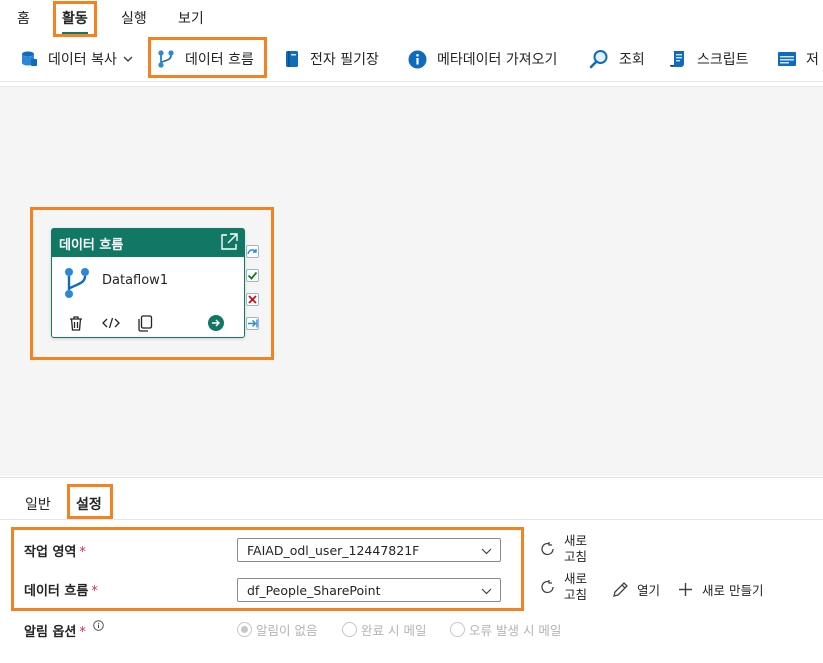 This screenshot has height=663, width=823. What do you see at coordinates (394, 630) in the screenshot?
I see `notify-option-label: 완료 시 메일` at bounding box center [394, 630].